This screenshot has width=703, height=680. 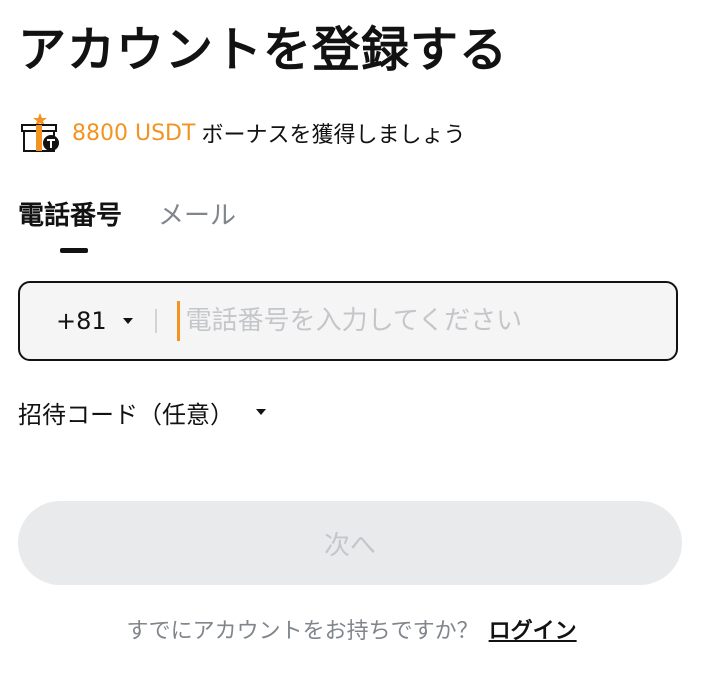 What do you see at coordinates (74, 250) in the screenshot?
I see `active-tab-indicator` at bounding box center [74, 250].